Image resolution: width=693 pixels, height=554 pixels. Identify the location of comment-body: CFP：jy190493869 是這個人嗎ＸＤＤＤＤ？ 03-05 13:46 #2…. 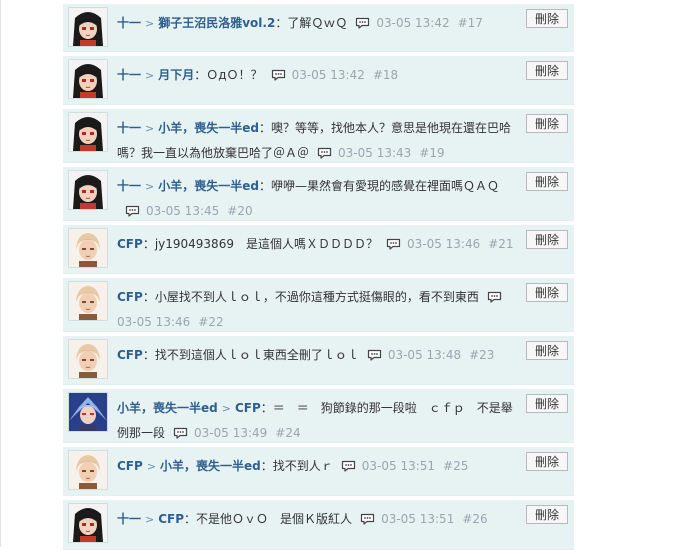
(317, 244).